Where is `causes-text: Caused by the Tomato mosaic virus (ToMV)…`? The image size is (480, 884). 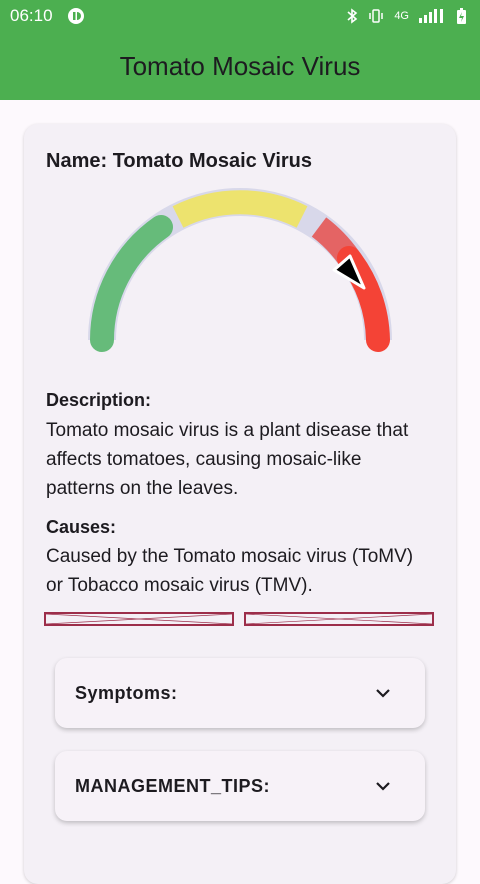 causes-text: Caused by the Tomato mosaic virus (ToMV)… is located at coordinates (230, 571).